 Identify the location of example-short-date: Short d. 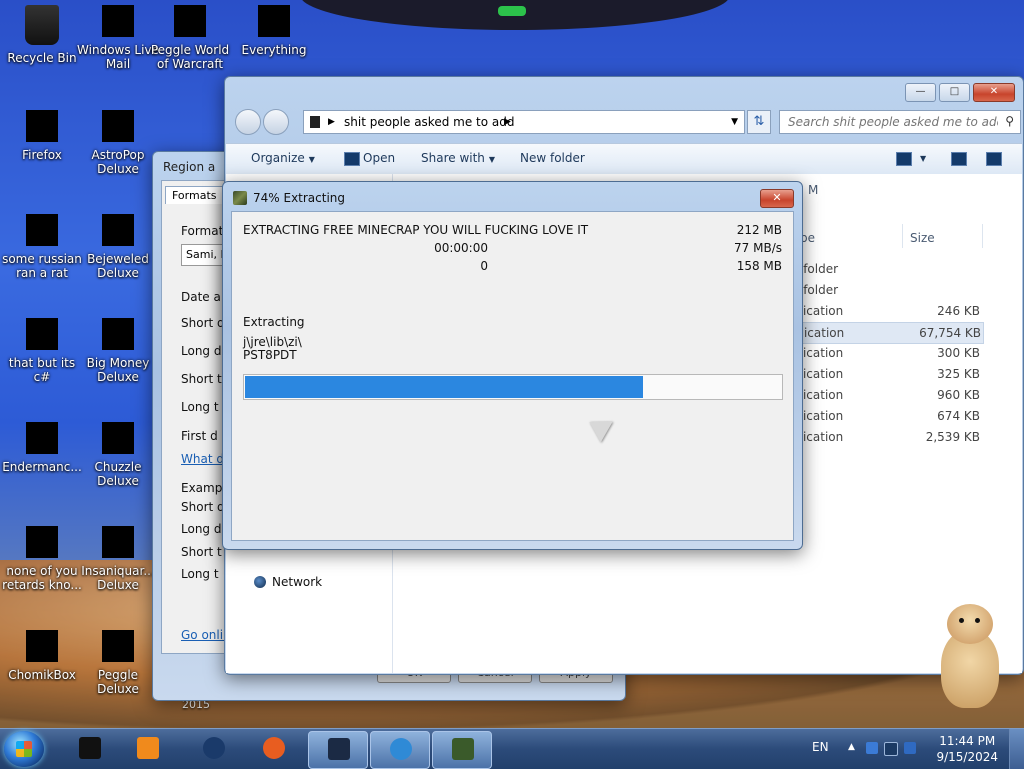
(203, 507).